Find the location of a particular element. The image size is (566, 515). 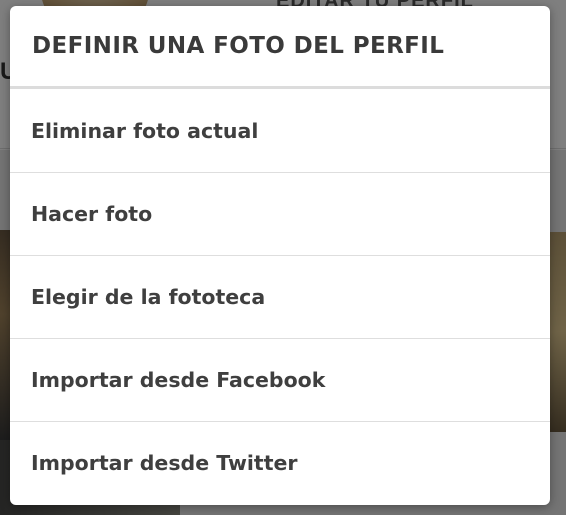

option-label: Hacer foto is located at coordinates (92, 214).